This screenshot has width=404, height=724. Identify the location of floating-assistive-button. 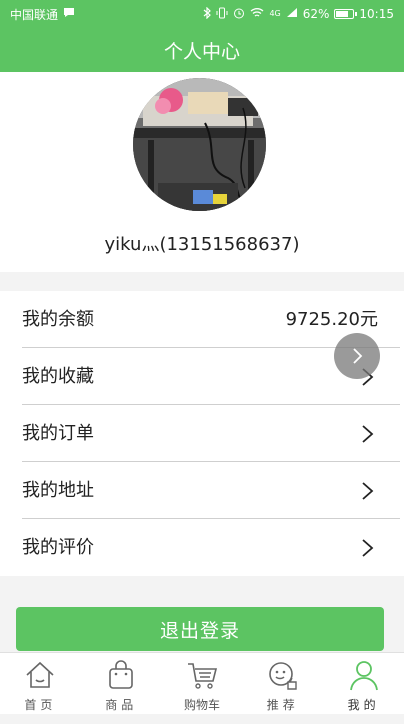
(357, 356).